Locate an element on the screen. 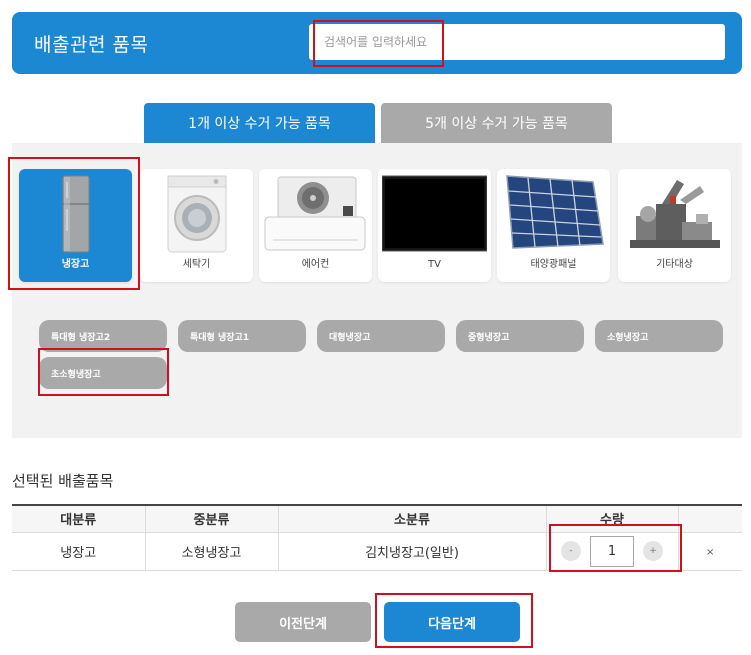 The height and width of the screenshot is (655, 751). washing-machine-icon is located at coordinates (197, 214).